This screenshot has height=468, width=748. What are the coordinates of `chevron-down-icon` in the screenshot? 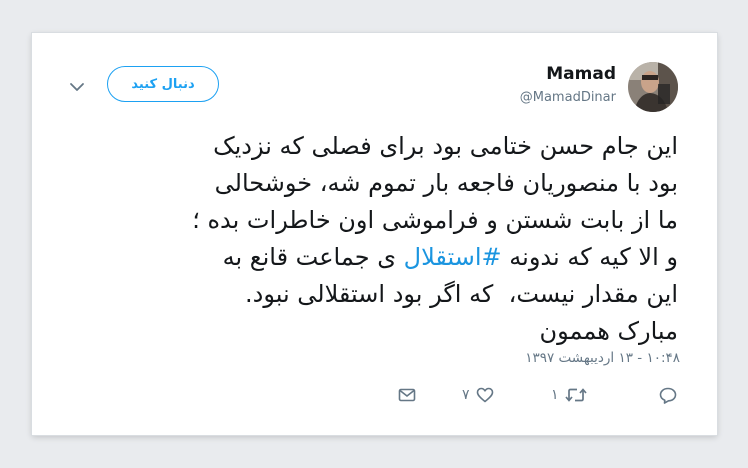 It's located at (77, 86).